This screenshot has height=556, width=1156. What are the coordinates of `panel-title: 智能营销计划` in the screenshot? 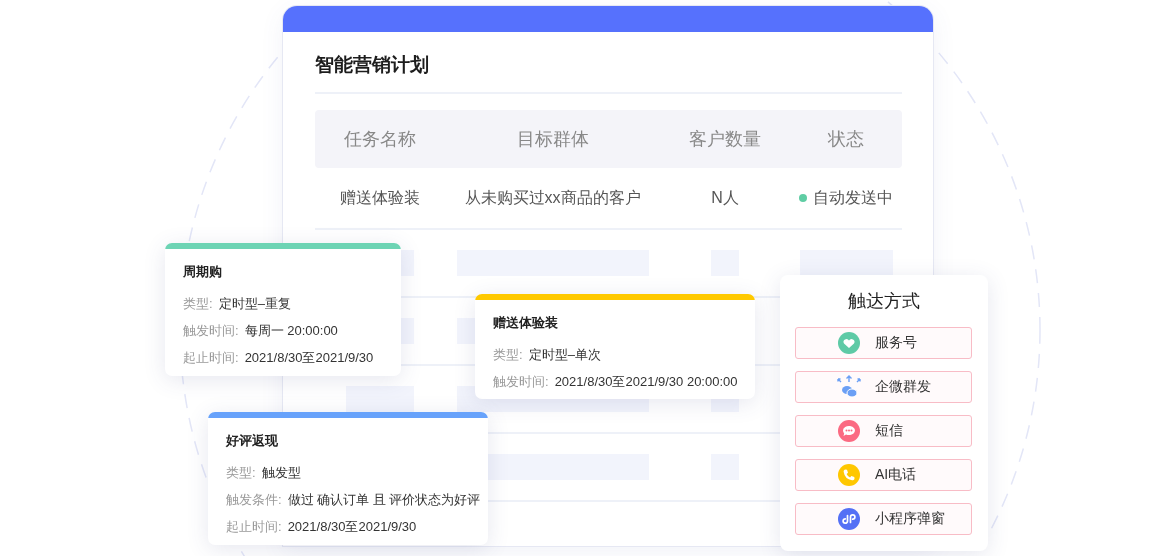 It's located at (608, 63).